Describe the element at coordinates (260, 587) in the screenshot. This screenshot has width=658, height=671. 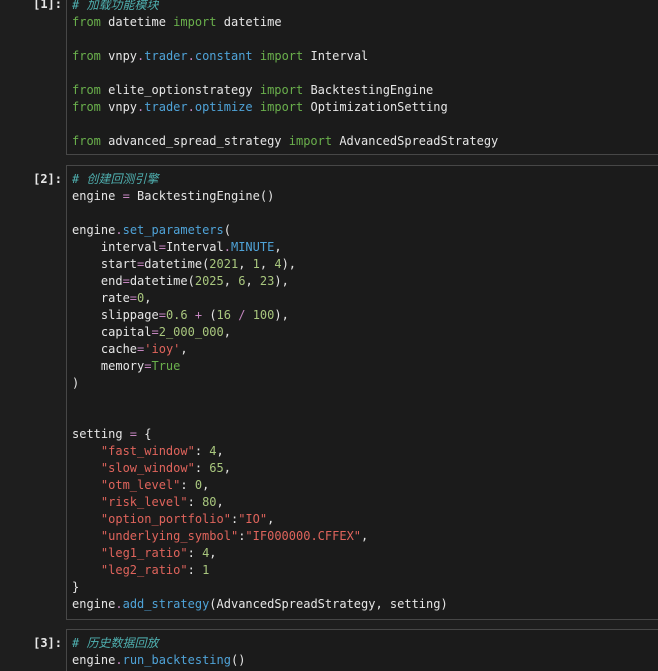
I see `code-line: }` at that location.